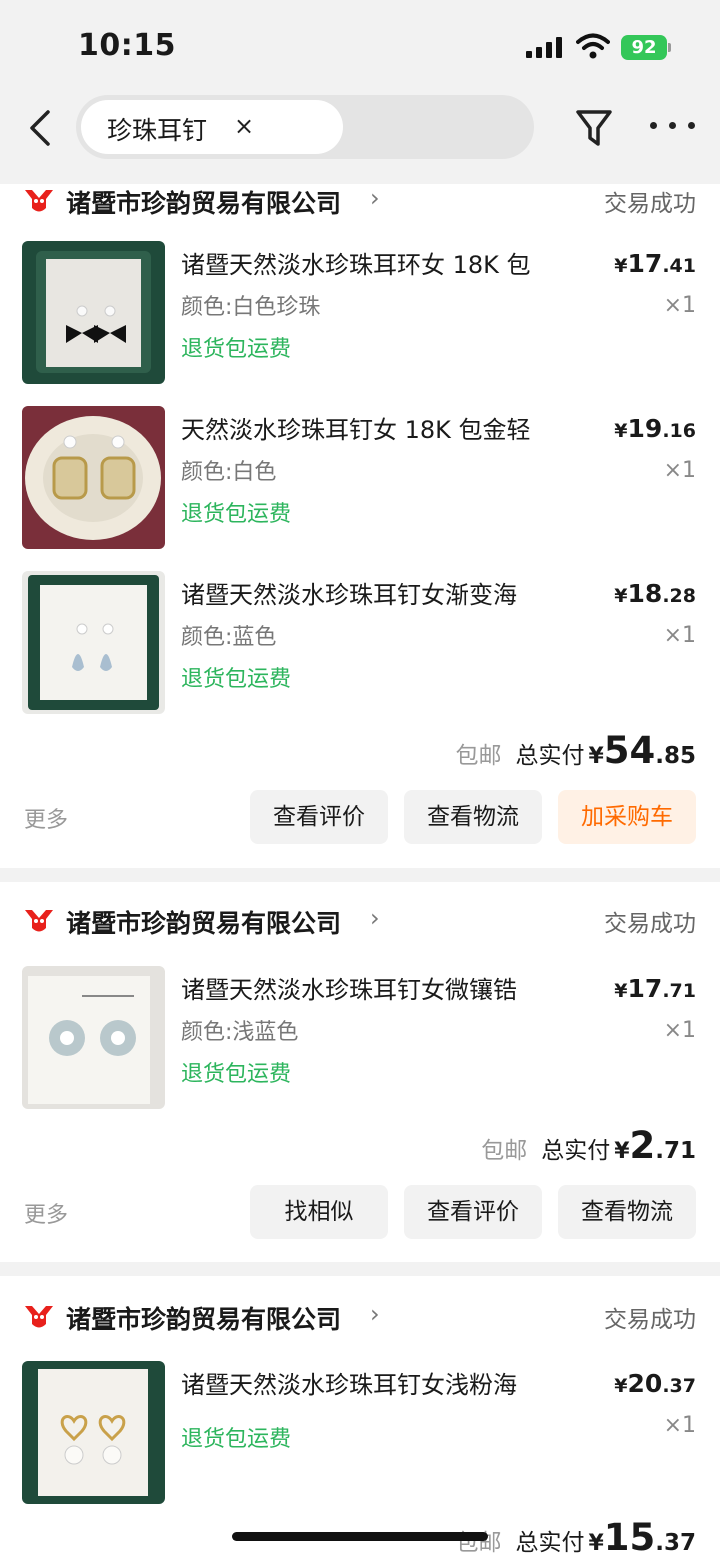 This screenshot has width=720, height=1558. What do you see at coordinates (212, 127) in the screenshot?
I see `search-tag-chip: 珍珠耳钉 ×` at bounding box center [212, 127].